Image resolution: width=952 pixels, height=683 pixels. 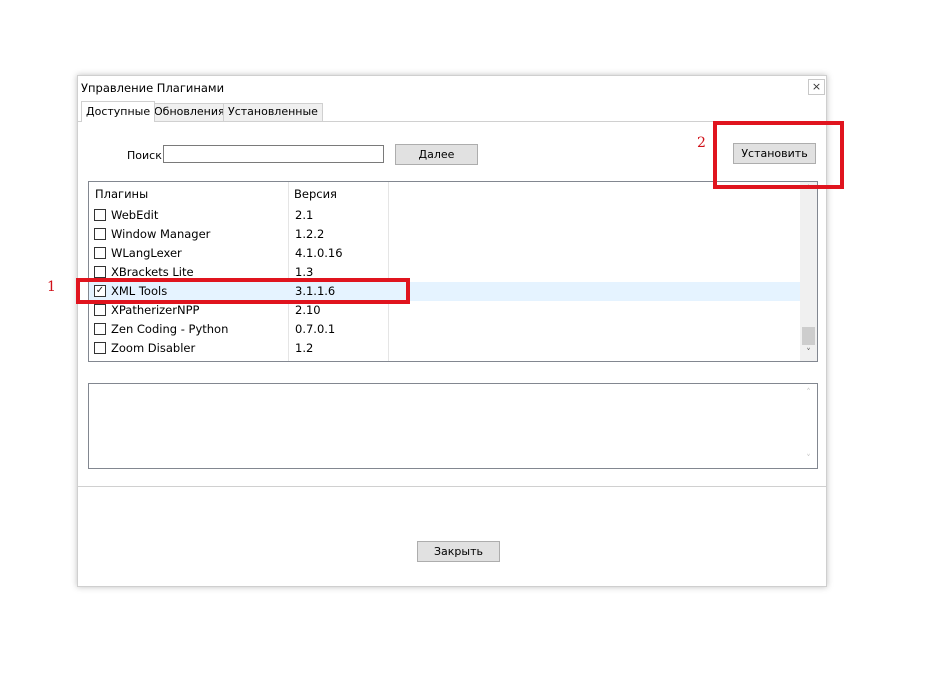 What do you see at coordinates (155, 310) in the screenshot?
I see `plugin-name: XPatherizerNPP` at bounding box center [155, 310].